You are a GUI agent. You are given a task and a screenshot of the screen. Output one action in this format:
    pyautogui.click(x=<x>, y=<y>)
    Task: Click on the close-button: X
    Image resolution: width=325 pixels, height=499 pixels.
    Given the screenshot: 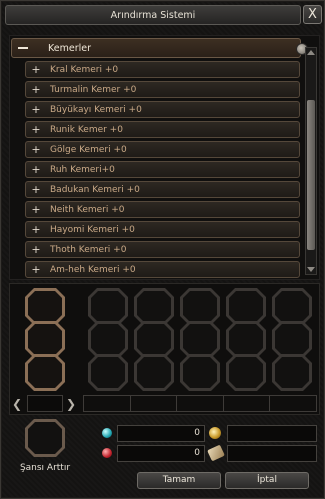 What is the action you would take?
    pyautogui.click(x=312, y=14)
    